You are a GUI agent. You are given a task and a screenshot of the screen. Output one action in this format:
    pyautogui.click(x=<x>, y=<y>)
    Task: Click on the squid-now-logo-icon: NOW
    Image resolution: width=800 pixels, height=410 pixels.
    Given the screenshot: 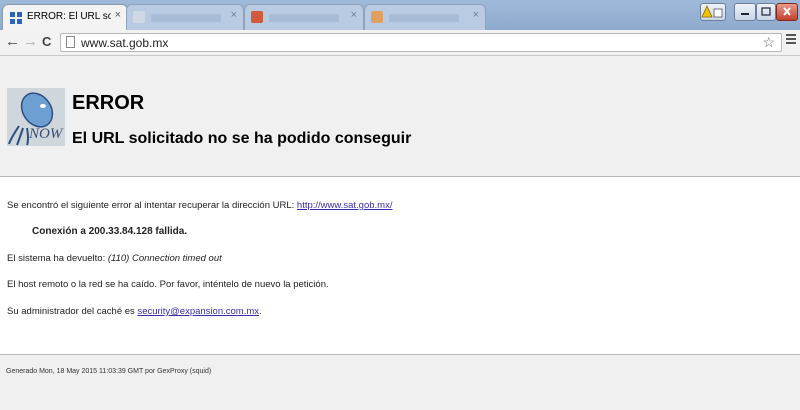 What is the action you would take?
    pyautogui.click(x=36, y=117)
    